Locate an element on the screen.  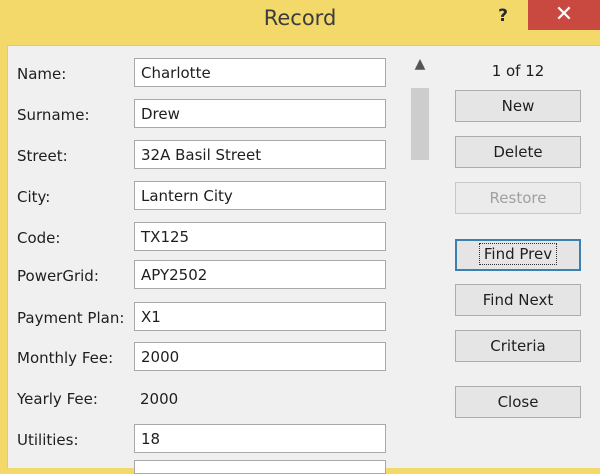
street-label: Street: is located at coordinates (42, 156).